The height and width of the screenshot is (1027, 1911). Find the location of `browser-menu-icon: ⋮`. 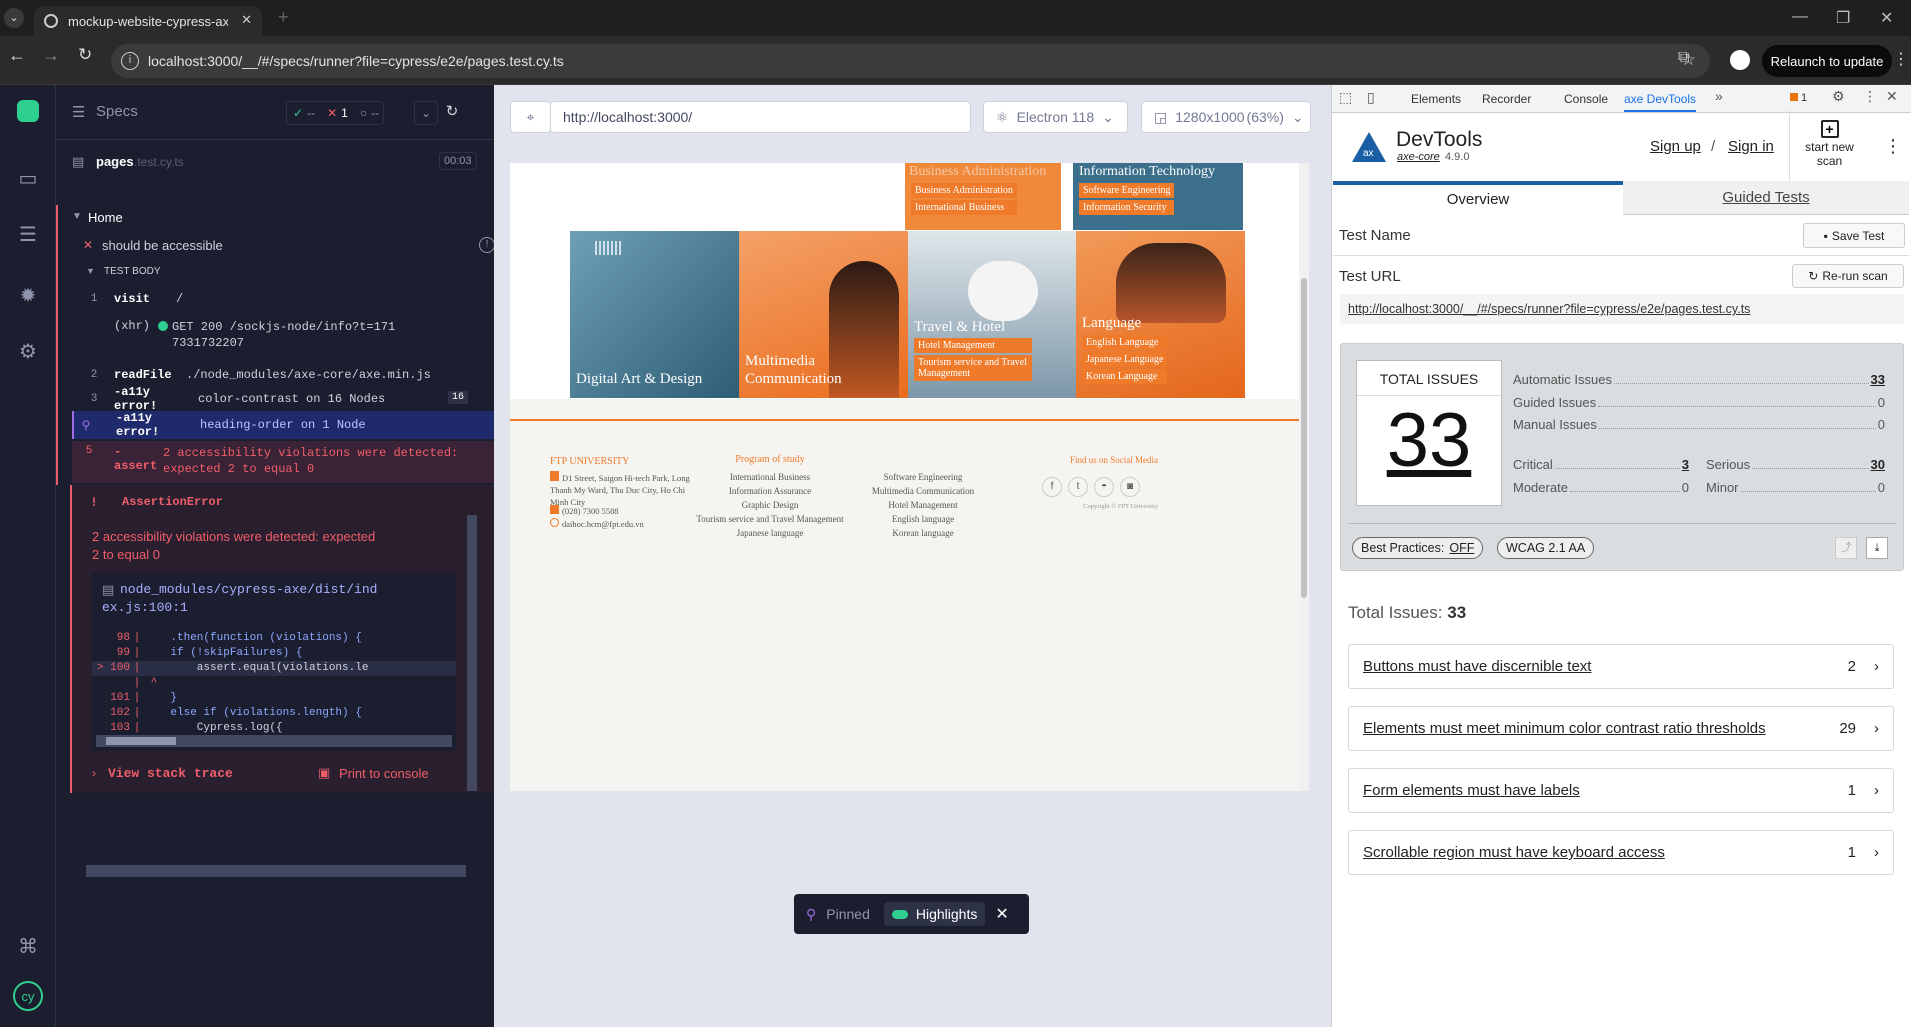

browser-menu-icon: ⋮ is located at coordinates (1901, 59).